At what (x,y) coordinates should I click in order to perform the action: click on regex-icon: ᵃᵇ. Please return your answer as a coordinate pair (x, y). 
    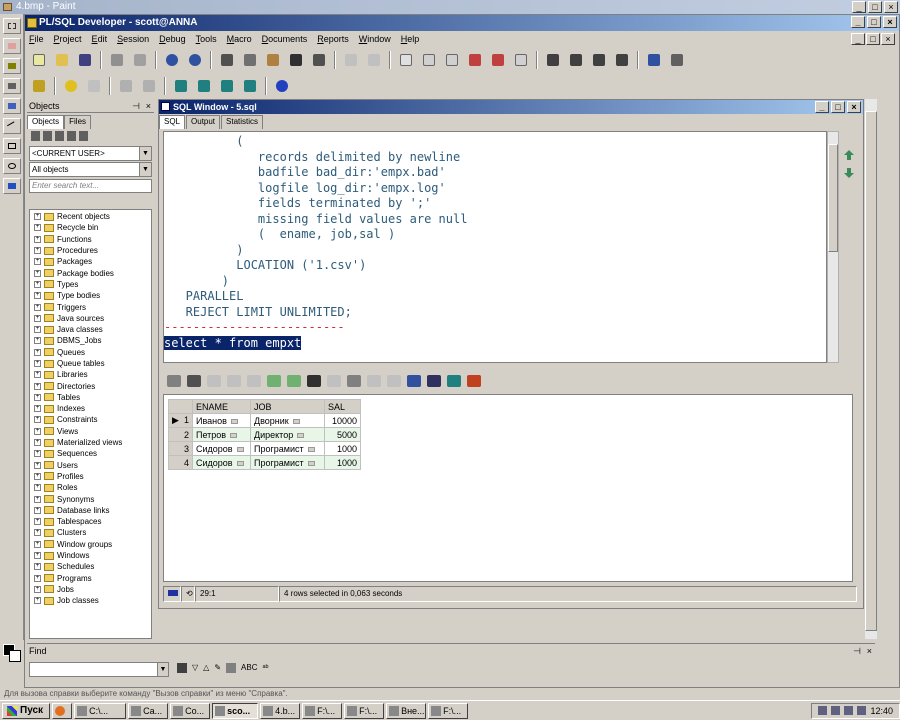
    Looking at the image, I should click on (265, 668).